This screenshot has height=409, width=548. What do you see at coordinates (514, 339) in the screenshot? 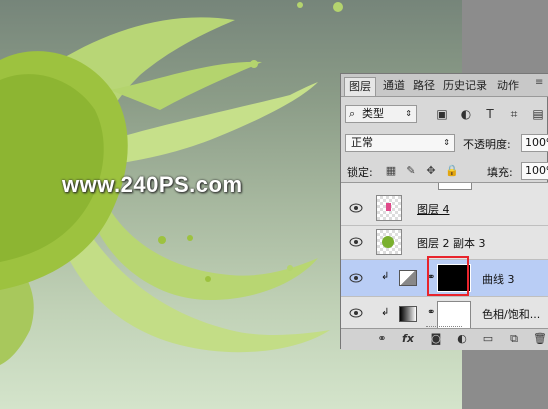
I see `new-layer-icon: ⧉` at bounding box center [514, 339].